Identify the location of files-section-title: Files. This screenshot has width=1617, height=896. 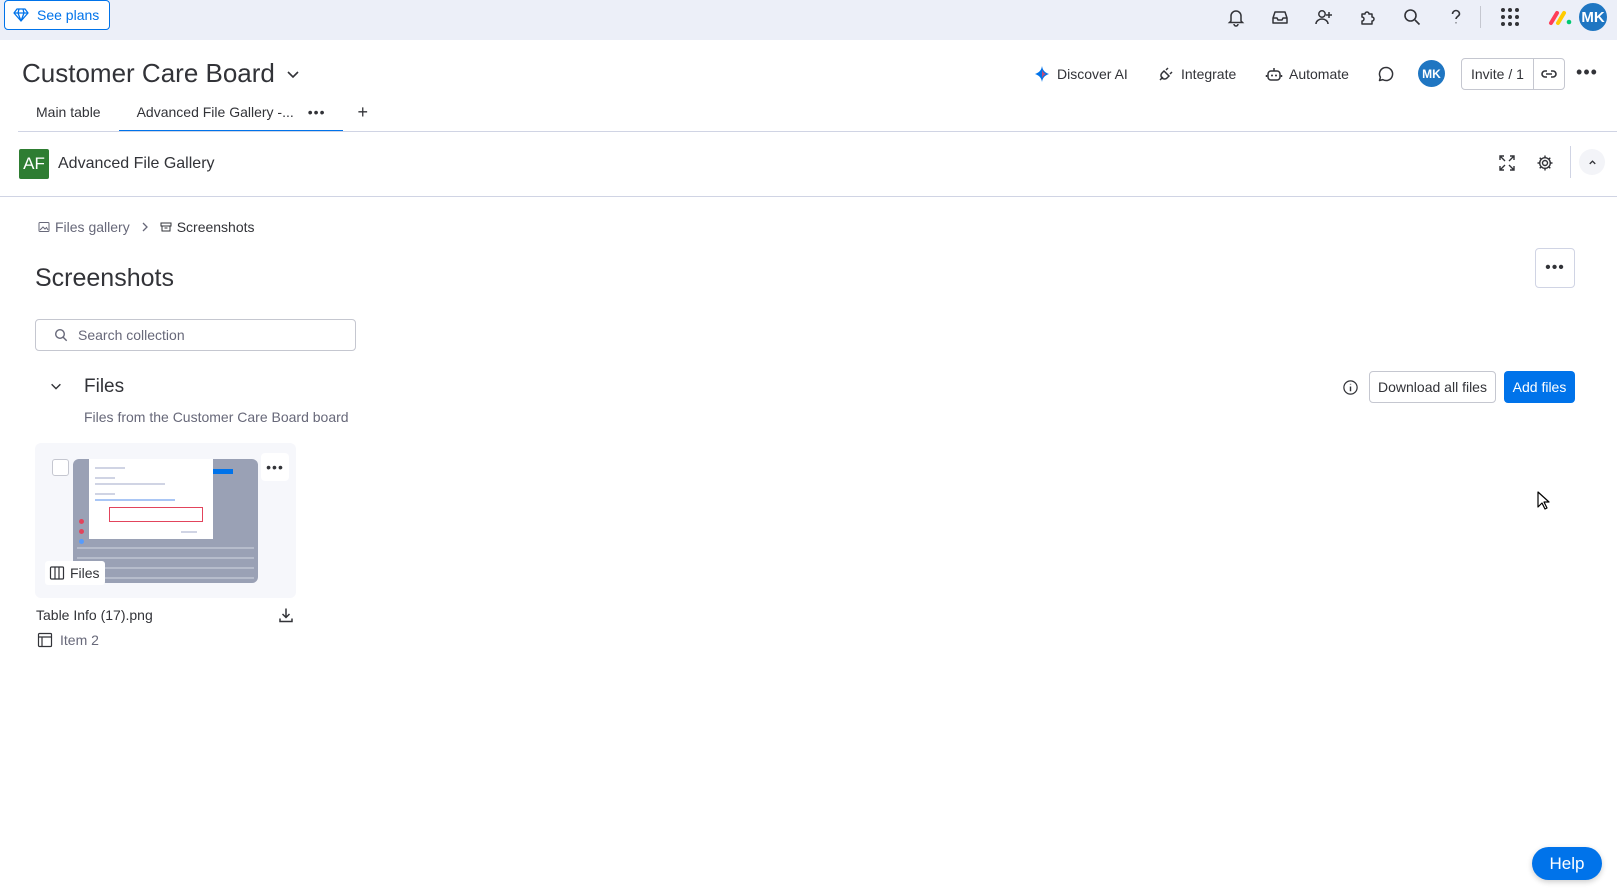
(104, 386).